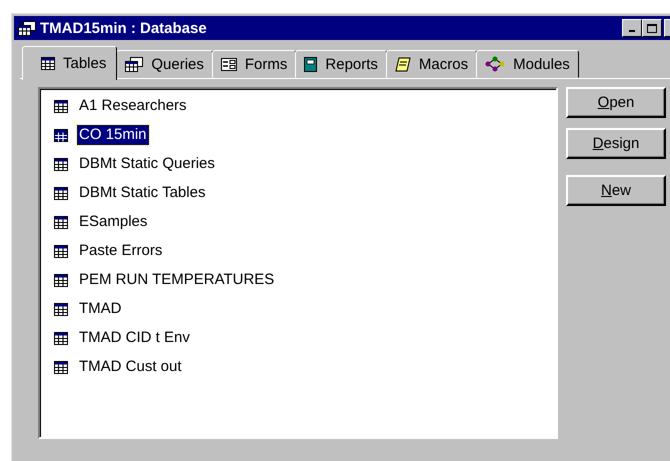  I want to click on table-list-item: Paste Errors, so click(120, 251).